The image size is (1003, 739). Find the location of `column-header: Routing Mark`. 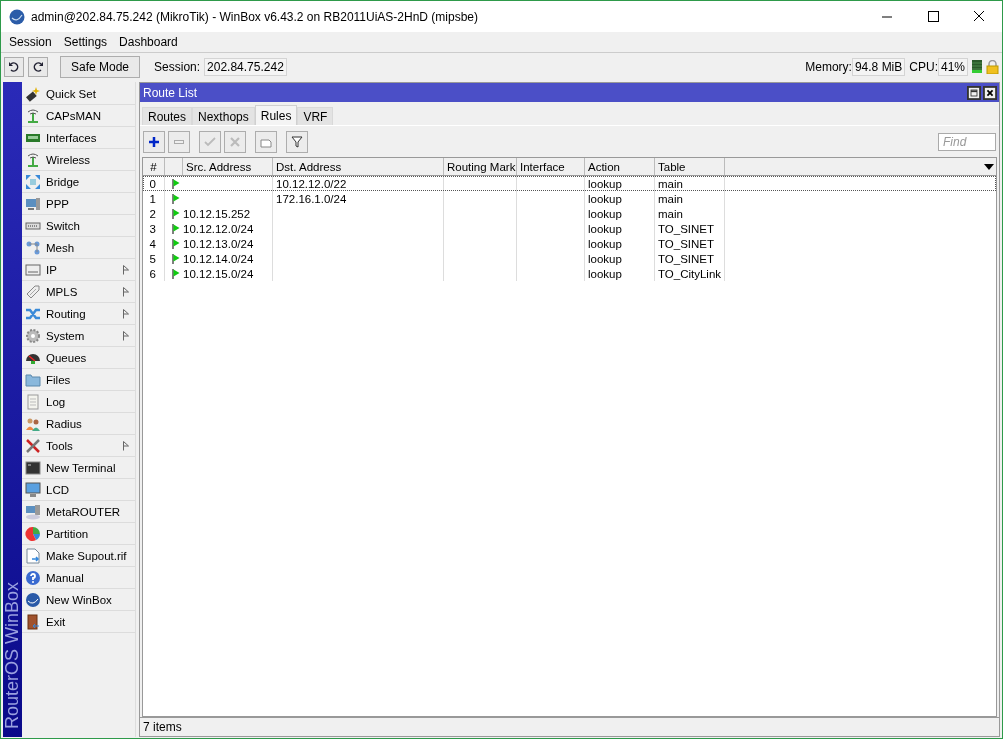

column-header: Routing Mark is located at coordinates (480, 166).